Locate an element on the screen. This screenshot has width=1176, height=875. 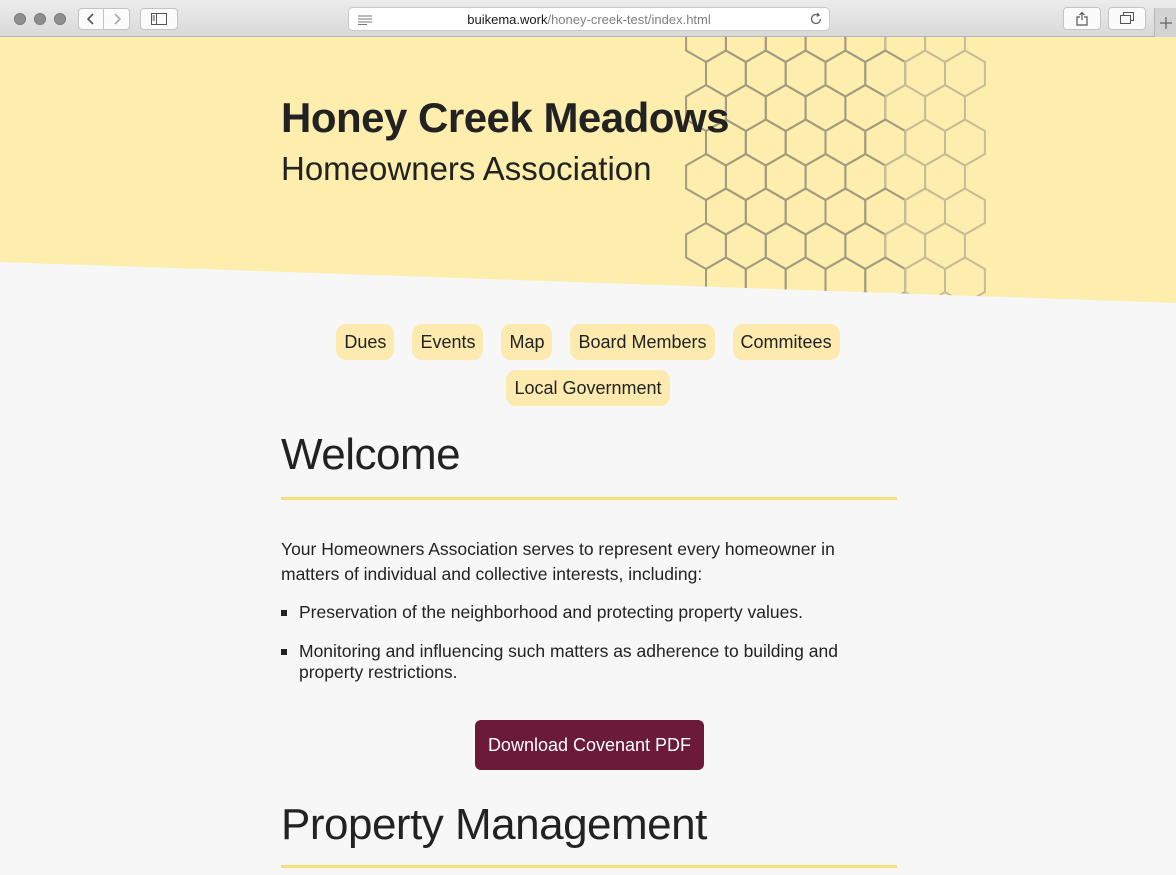
share-button is located at coordinates (1082, 18).